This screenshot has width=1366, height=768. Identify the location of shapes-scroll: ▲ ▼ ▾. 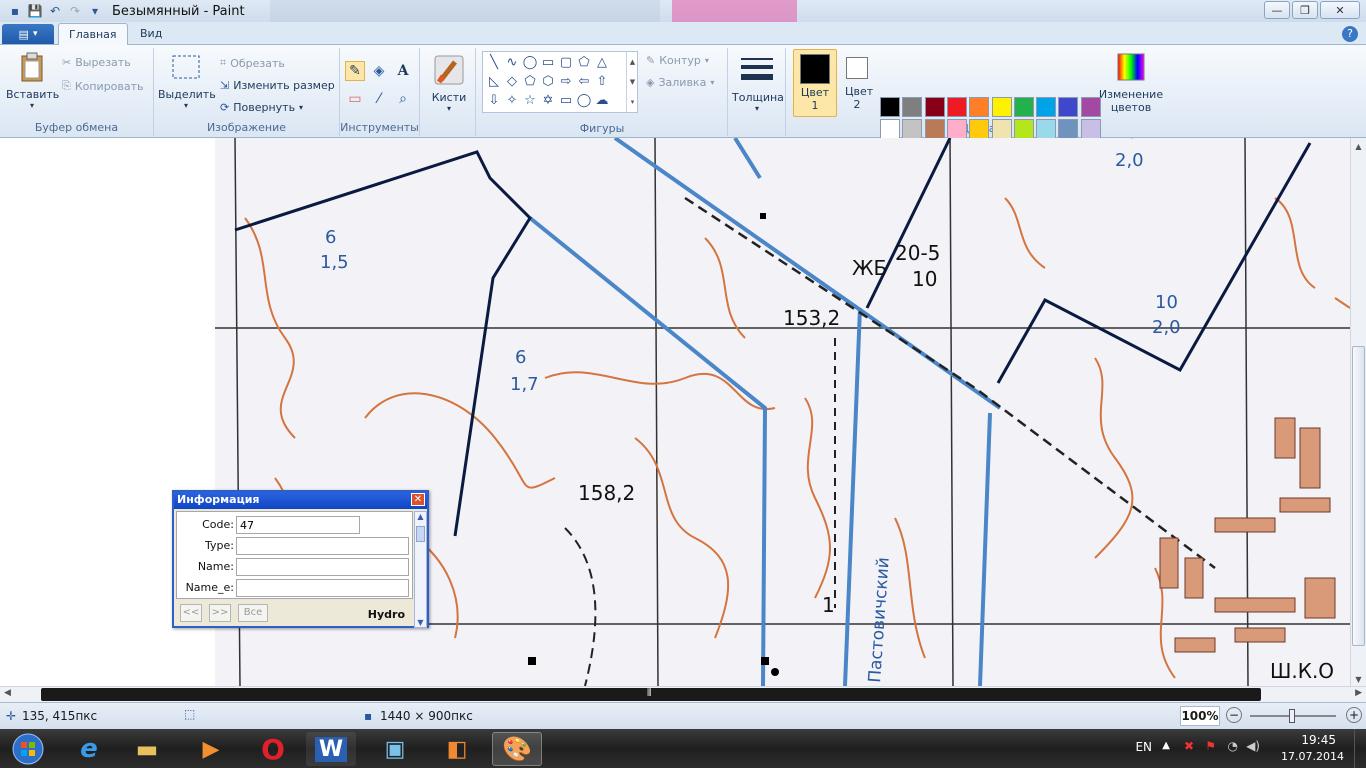
(632, 82).